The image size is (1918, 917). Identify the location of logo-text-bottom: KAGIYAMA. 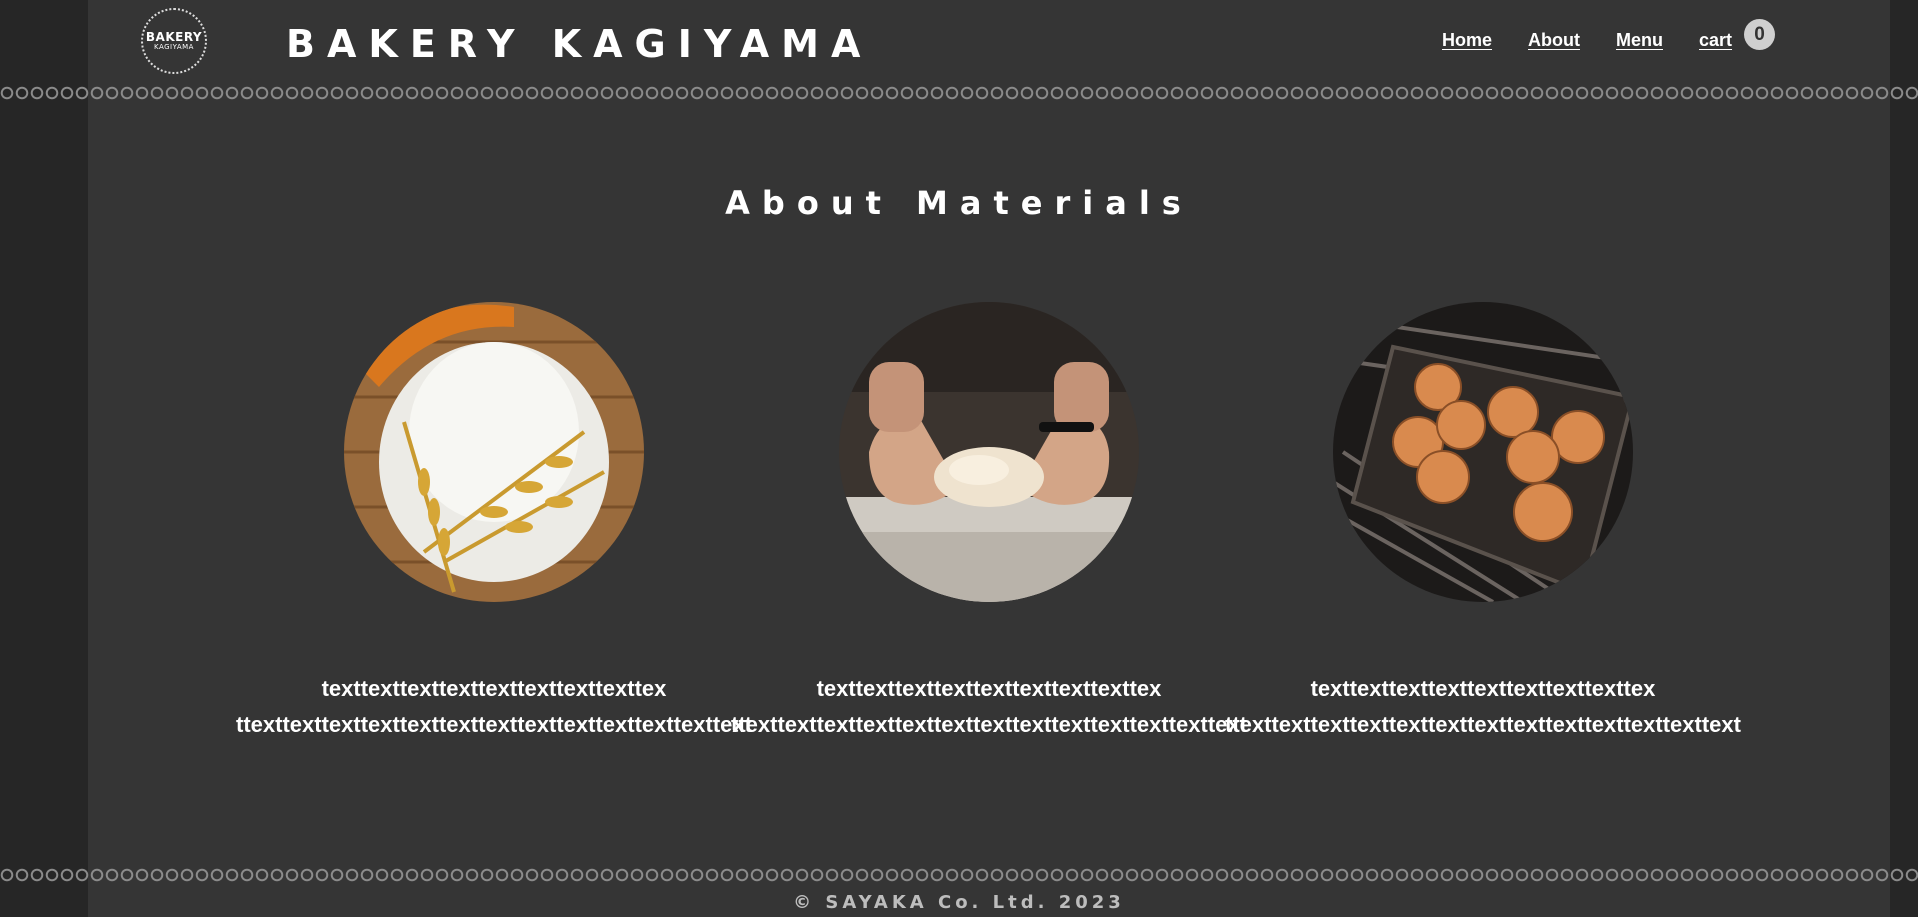
(174, 46).